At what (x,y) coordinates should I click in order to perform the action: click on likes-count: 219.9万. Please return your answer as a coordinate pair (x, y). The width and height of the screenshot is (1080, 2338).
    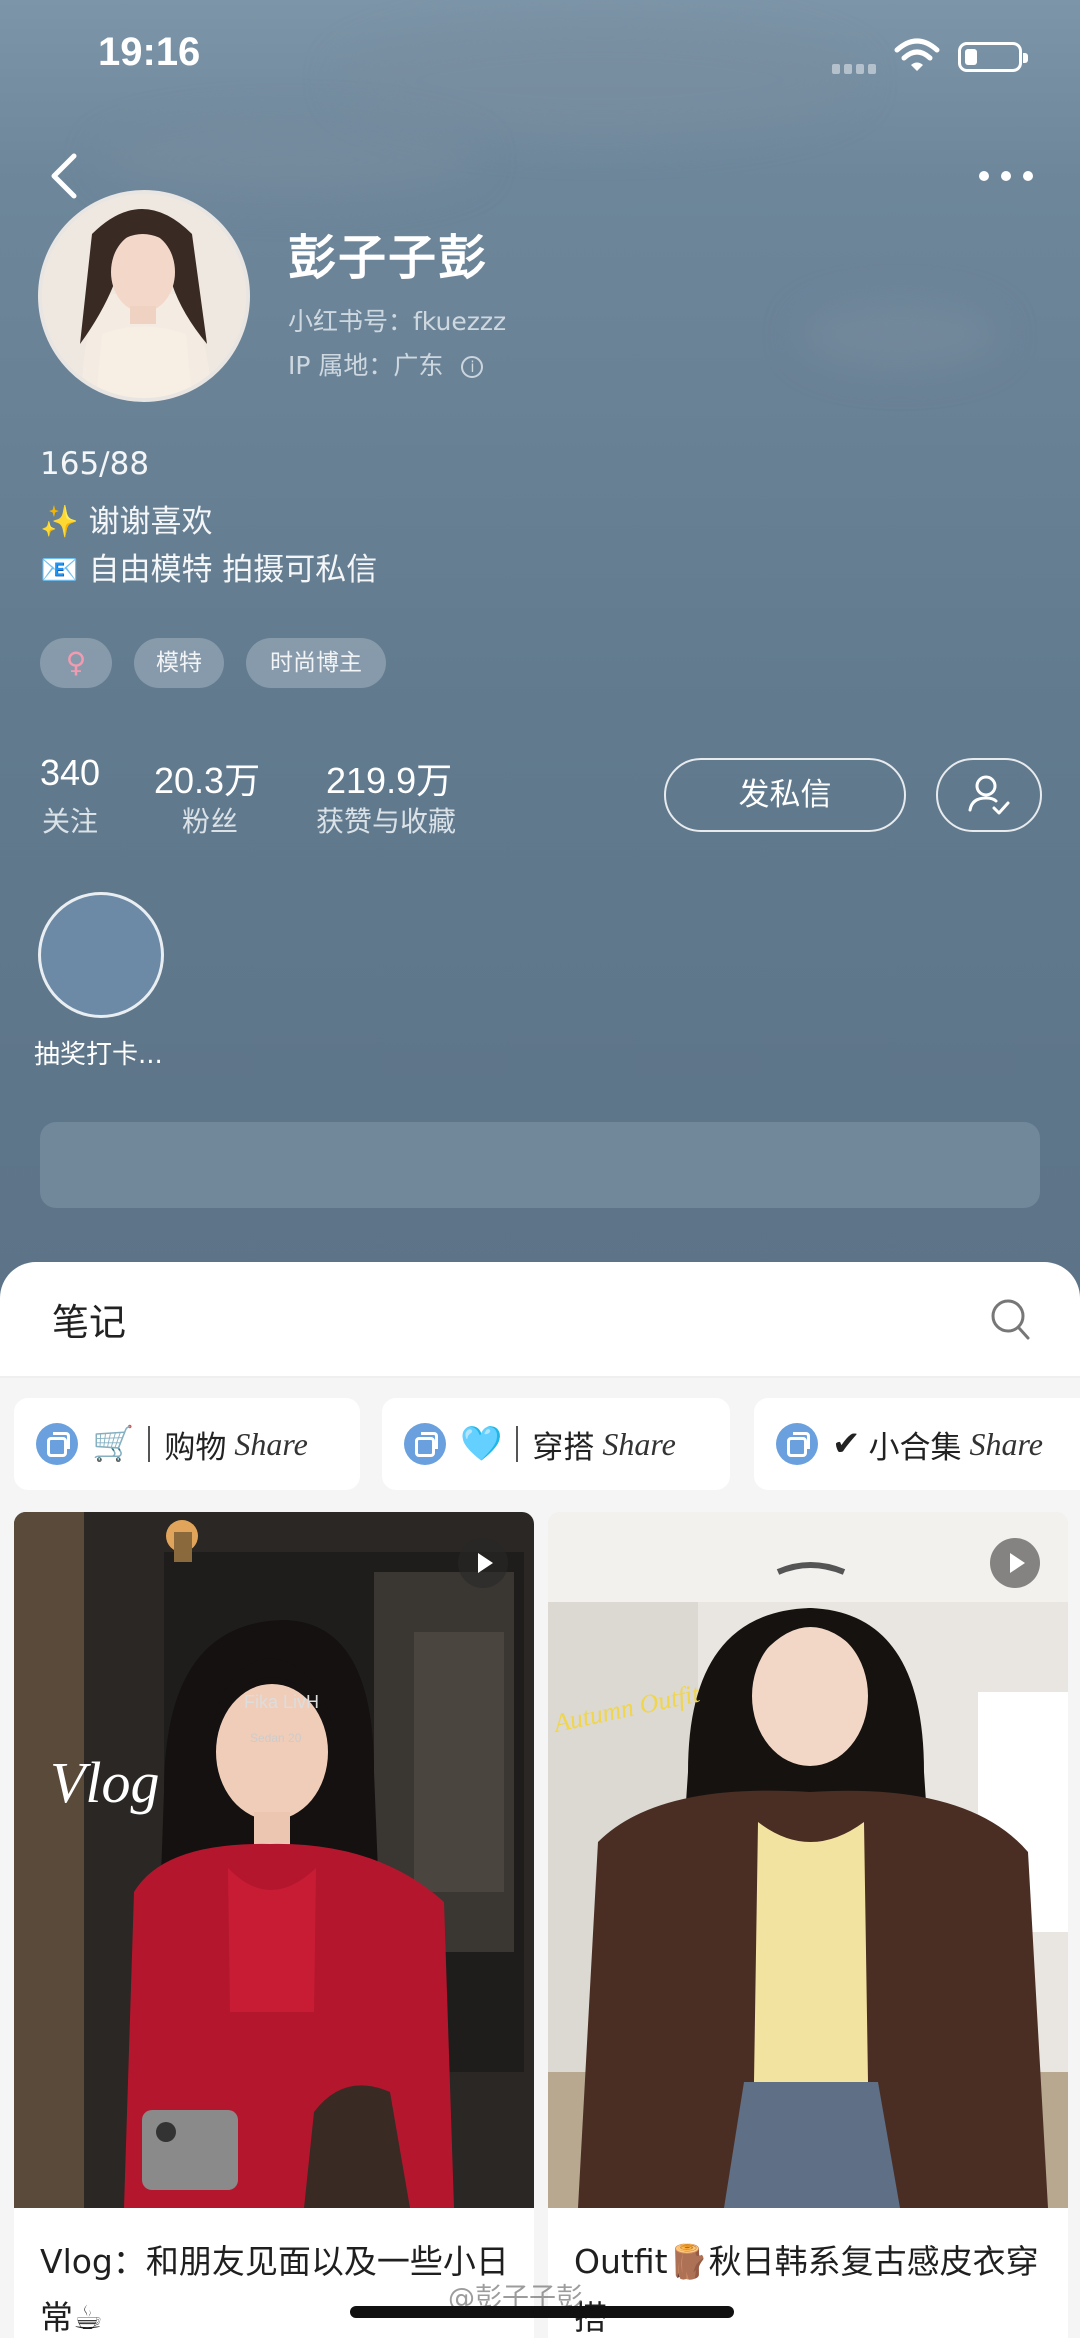
    Looking at the image, I should click on (389, 778).